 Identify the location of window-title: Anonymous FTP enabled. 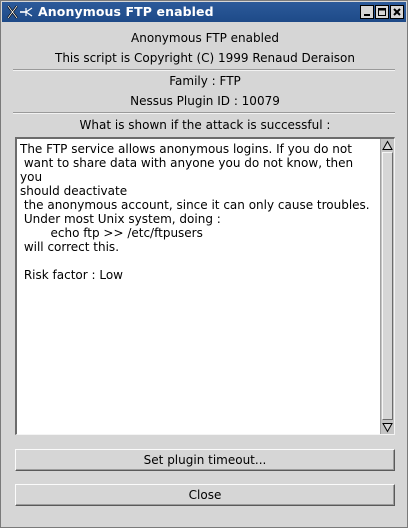
(126, 11).